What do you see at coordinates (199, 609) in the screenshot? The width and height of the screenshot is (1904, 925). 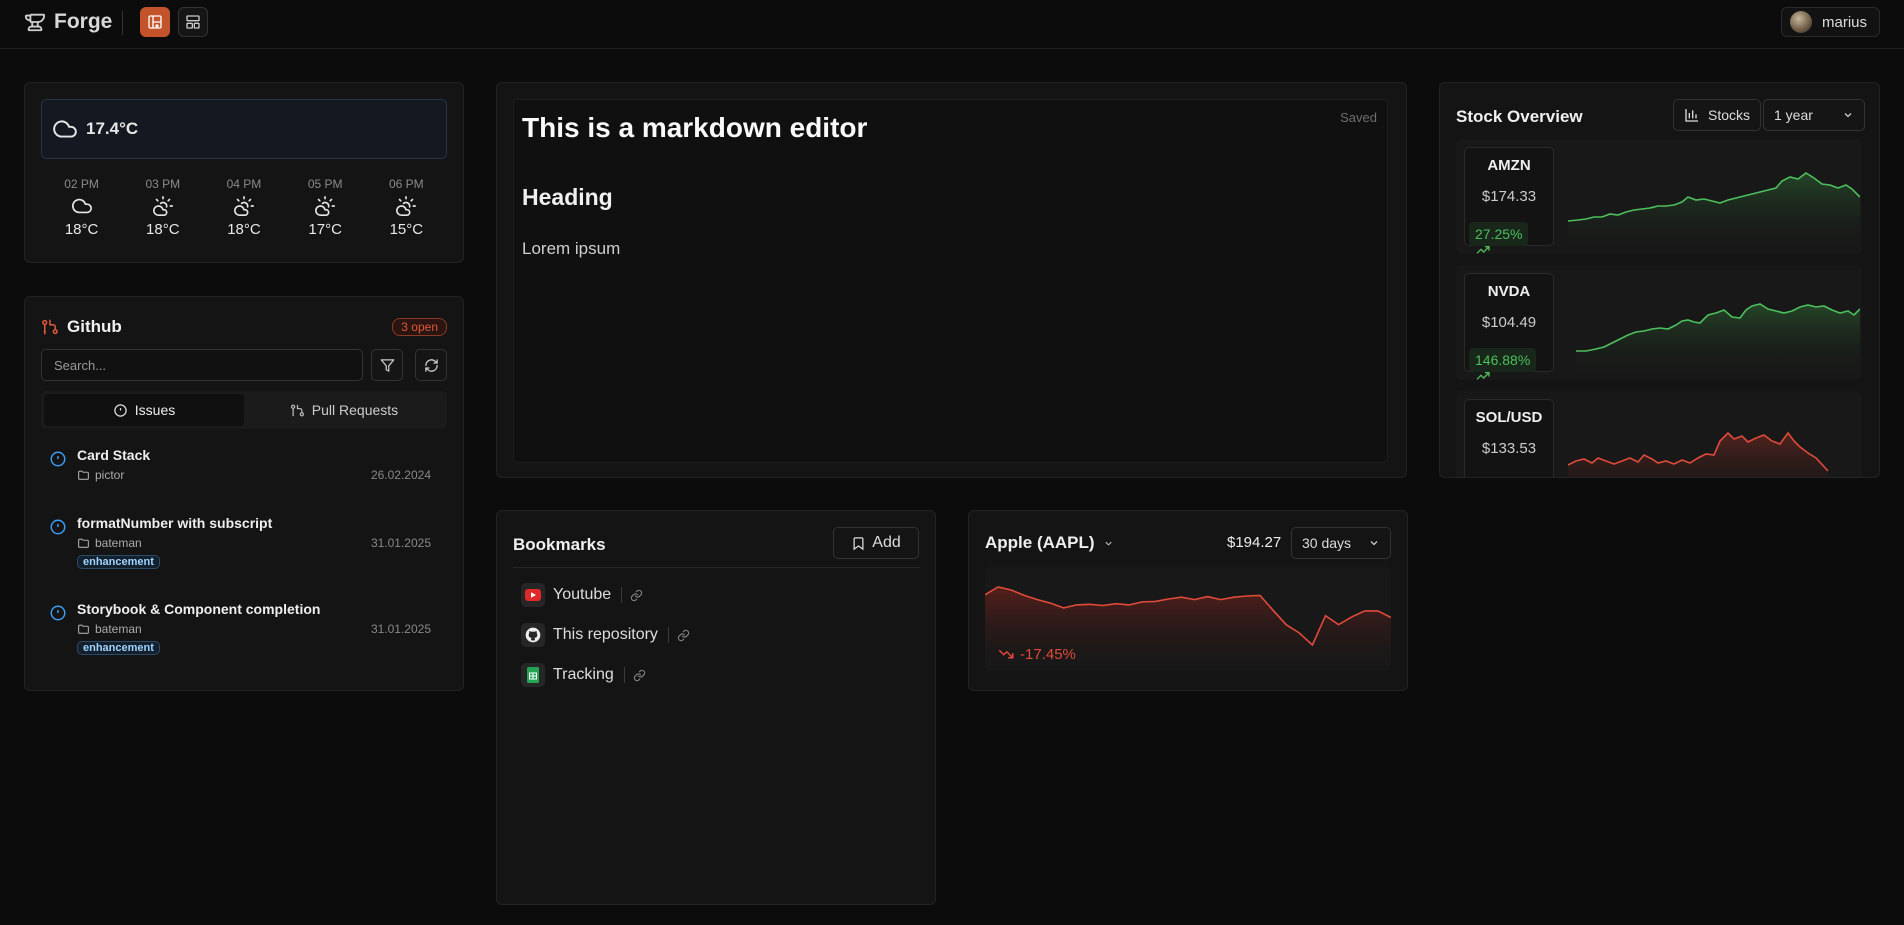 I see `issue-title: Storybook & Component completion` at bounding box center [199, 609].